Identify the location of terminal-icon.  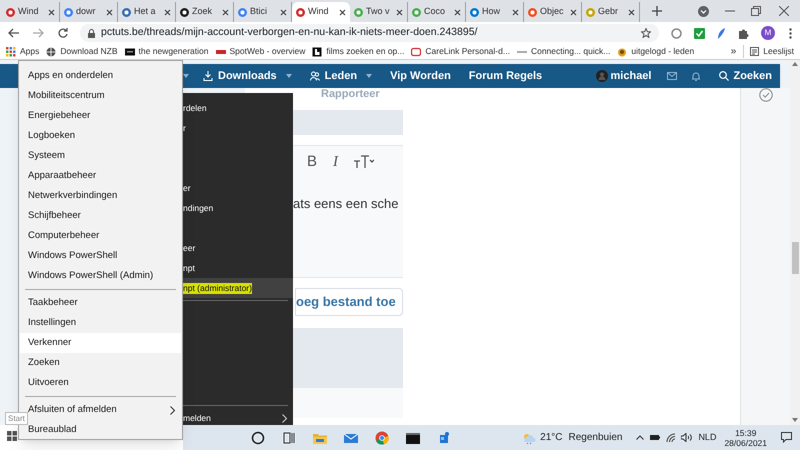
(413, 437).